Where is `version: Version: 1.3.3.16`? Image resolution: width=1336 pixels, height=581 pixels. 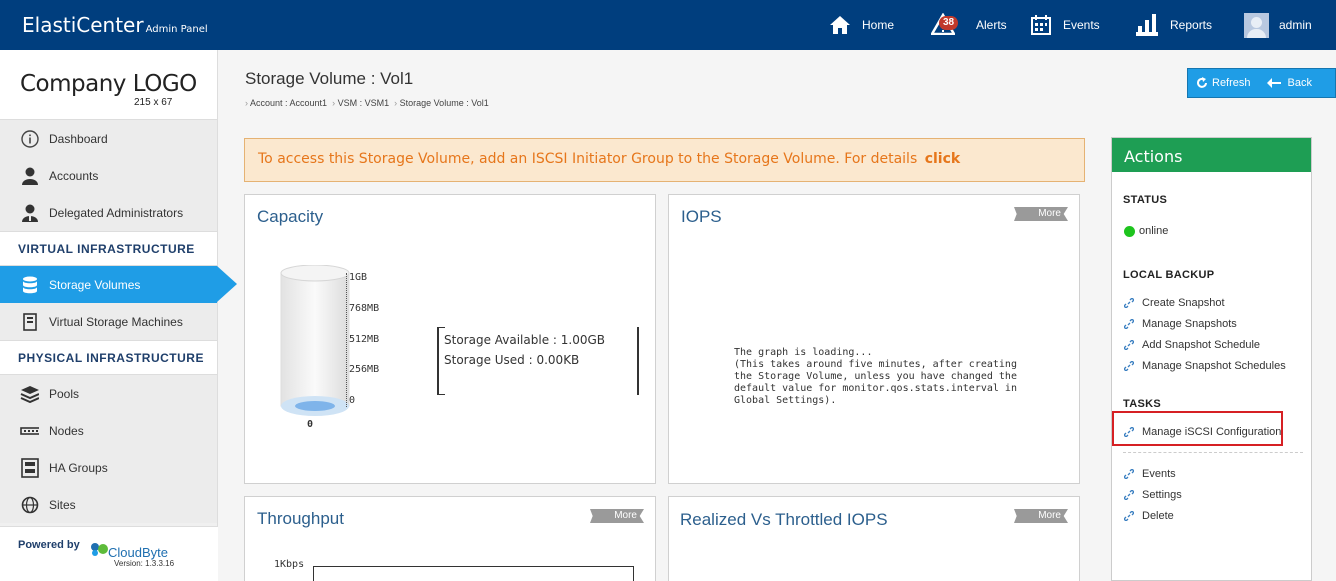
version: Version: 1.3.3.16 is located at coordinates (144, 563).